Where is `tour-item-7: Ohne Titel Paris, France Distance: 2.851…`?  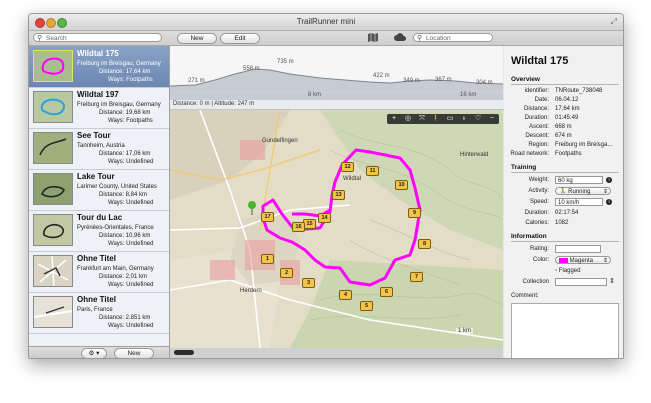
tour-item-7: Ohne Titel Paris, France Distance: 2.851… is located at coordinates (99, 313).